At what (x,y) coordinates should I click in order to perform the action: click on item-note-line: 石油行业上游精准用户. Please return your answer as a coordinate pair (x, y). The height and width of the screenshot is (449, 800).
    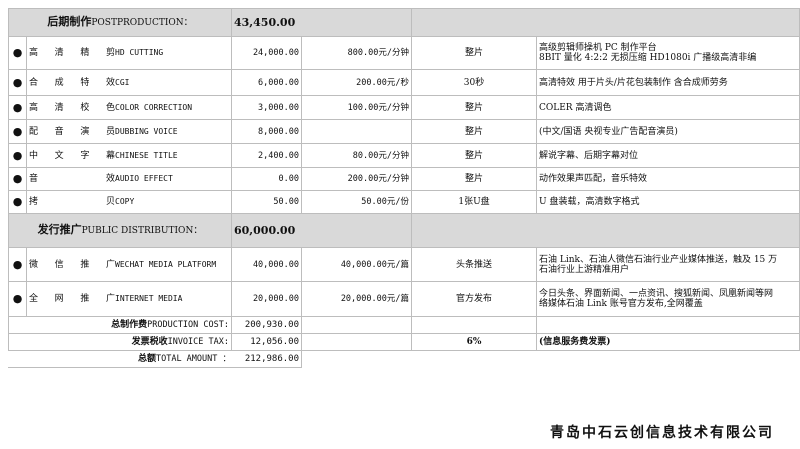
    Looking at the image, I should click on (584, 269).